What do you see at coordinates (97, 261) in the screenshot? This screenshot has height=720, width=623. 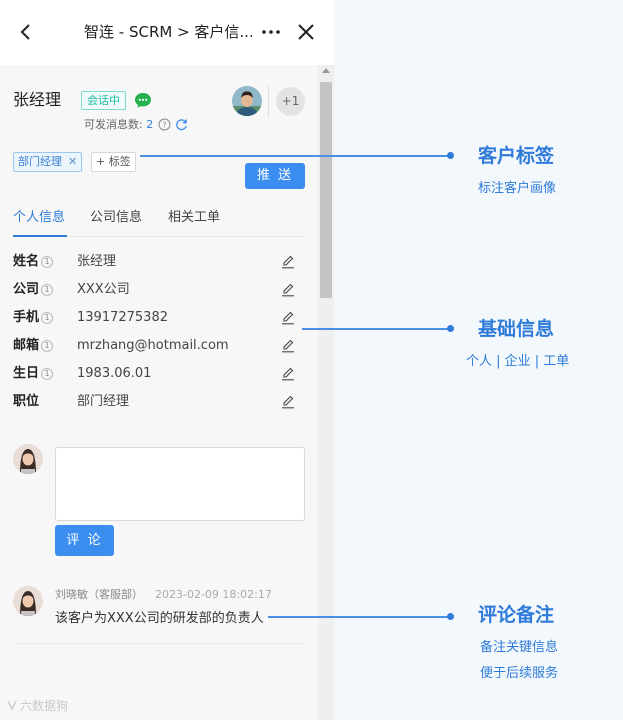 I see `field-value: 张经理` at bounding box center [97, 261].